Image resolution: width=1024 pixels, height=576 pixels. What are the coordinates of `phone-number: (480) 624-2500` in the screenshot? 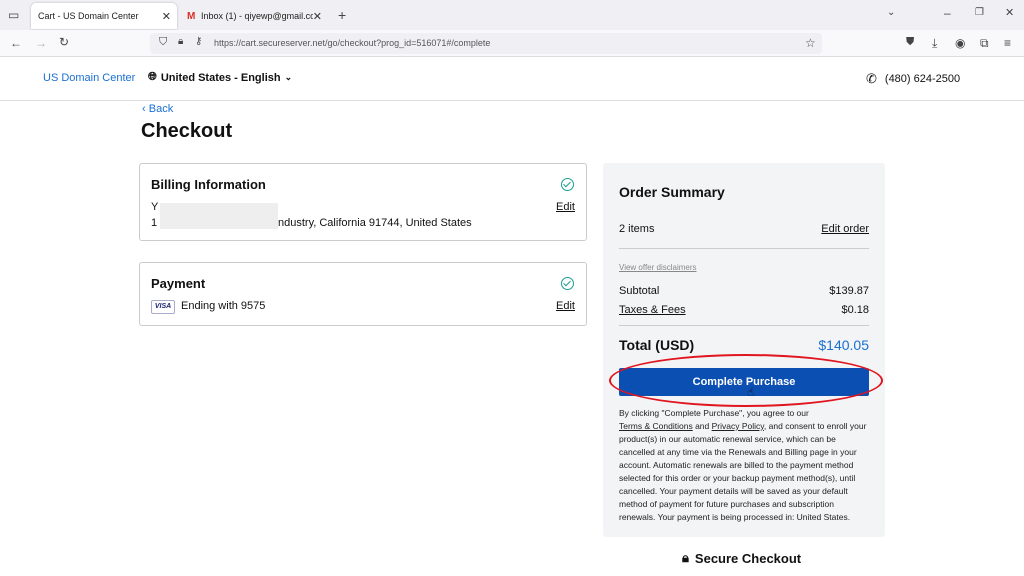 It's located at (922, 79).